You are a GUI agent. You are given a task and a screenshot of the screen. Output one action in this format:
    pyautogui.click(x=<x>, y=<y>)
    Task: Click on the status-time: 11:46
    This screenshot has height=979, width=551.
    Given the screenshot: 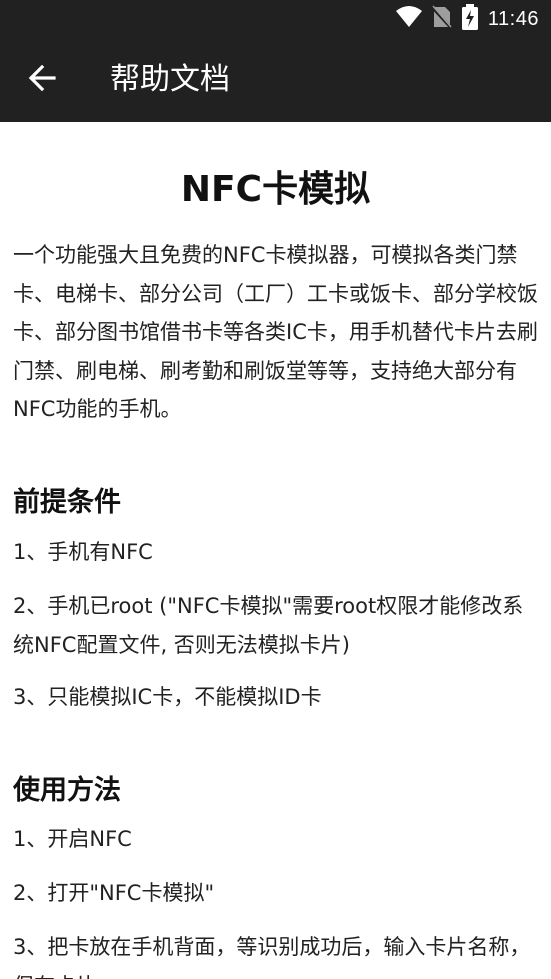 What is the action you would take?
    pyautogui.click(x=513, y=18)
    